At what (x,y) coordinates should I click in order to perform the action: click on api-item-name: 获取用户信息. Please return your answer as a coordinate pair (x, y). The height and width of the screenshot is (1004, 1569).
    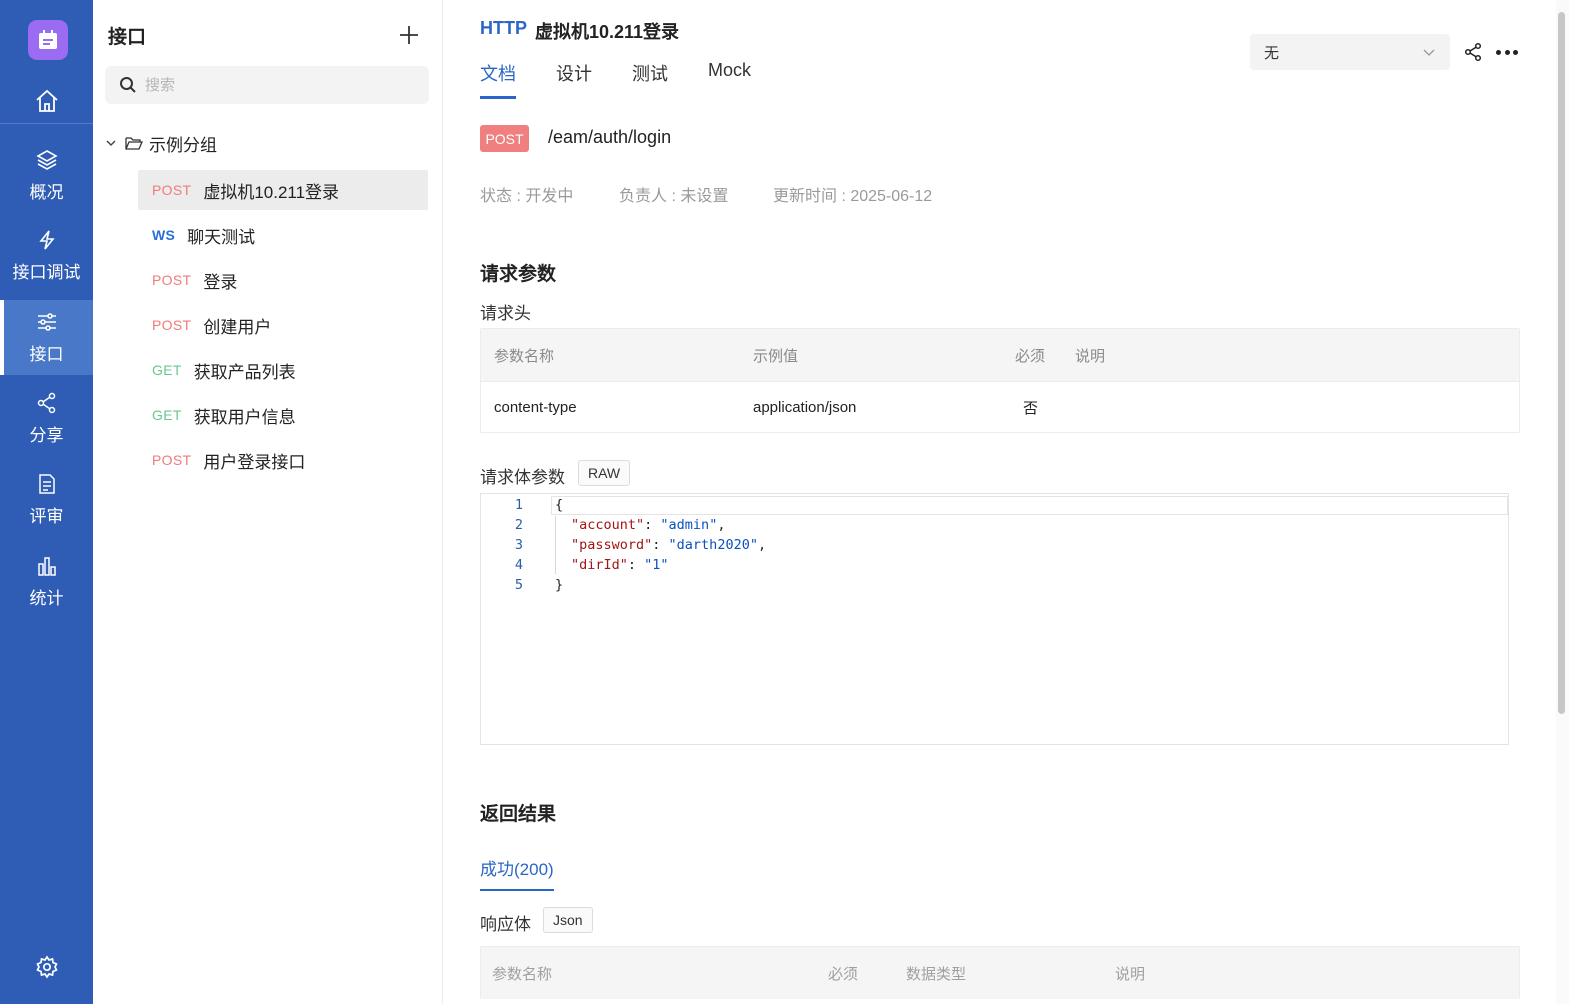
    Looking at the image, I should click on (244, 417).